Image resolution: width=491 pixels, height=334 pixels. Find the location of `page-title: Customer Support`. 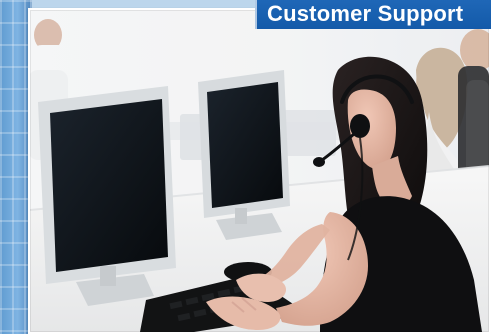

page-title: Customer Support is located at coordinates (365, 13).